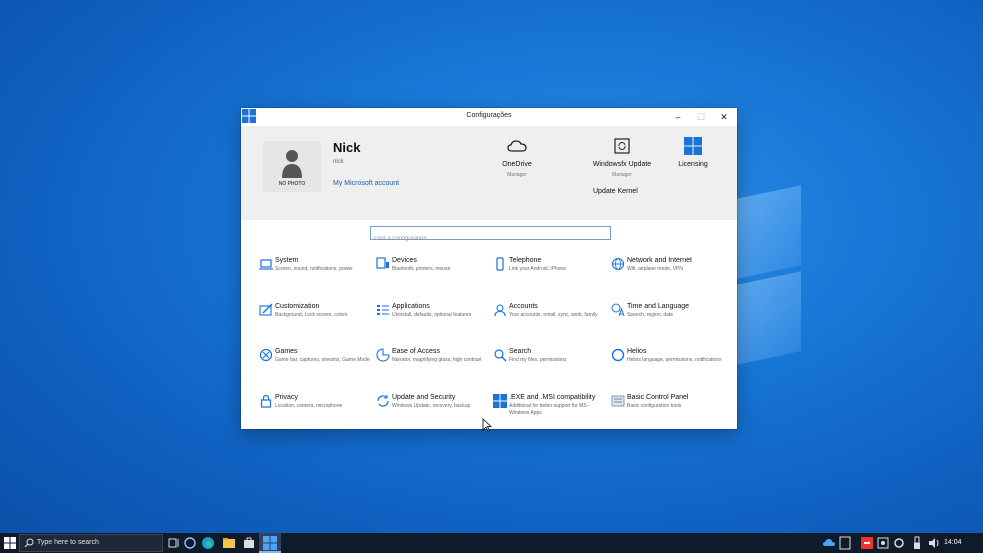 The image size is (983, 553). What do you see at coordinates (883, 543) in the screenshot?
I see `app-tray-icon` at bounding box center [883, 543].